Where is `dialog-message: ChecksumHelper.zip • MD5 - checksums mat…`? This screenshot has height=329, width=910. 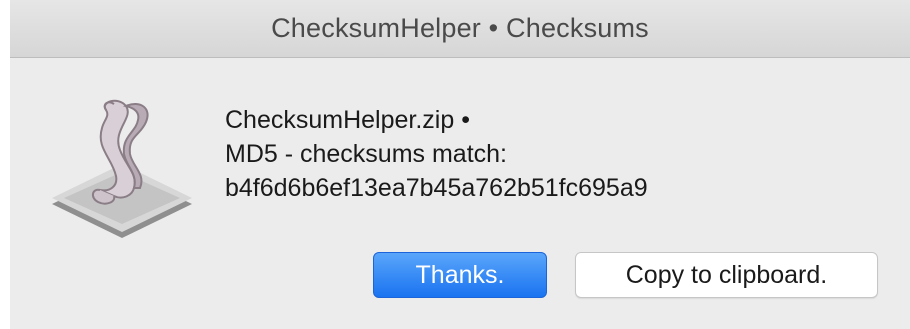 dialog-message: ChecksumHelper.zip • MD5 - checksums mat… is located at coordinates (436, 154).